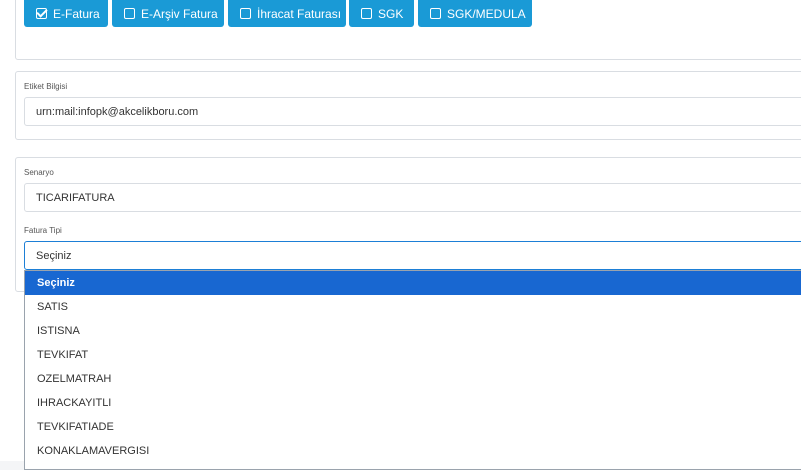 The image size is (801, 470). Describe the element at coordinates (413, 427) in the screenshot. I see `dropdown-option: TEVKIFATIADE` at that location.